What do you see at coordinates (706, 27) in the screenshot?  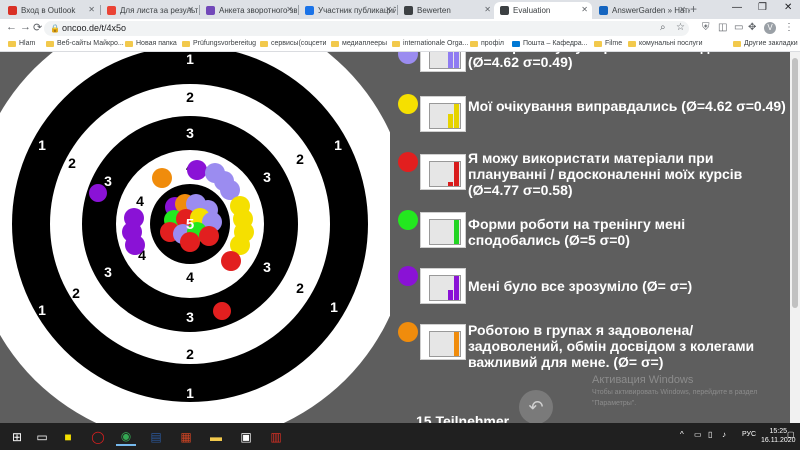 I see `shield-icon: ⛨` at bounding box center [706, 27].